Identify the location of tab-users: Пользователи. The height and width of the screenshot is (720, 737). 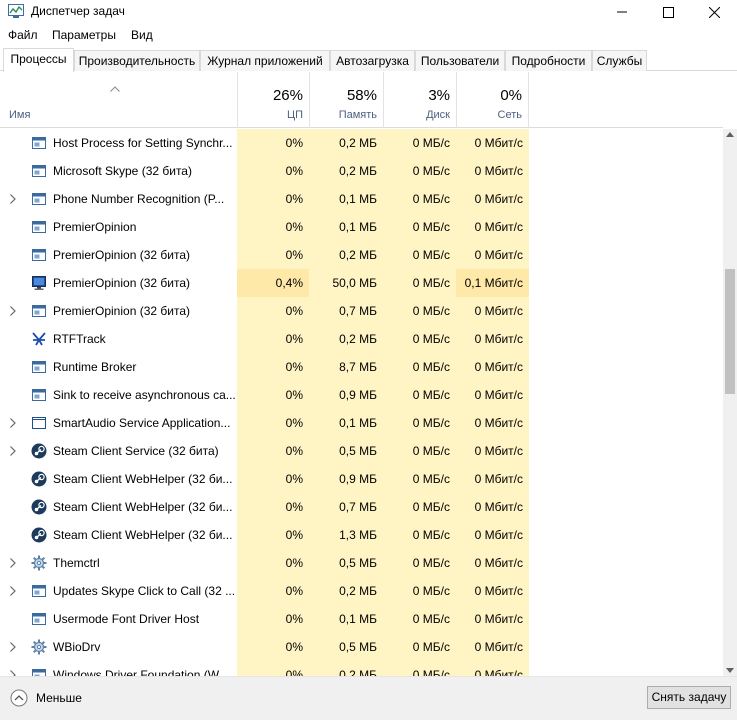
(460, 60).